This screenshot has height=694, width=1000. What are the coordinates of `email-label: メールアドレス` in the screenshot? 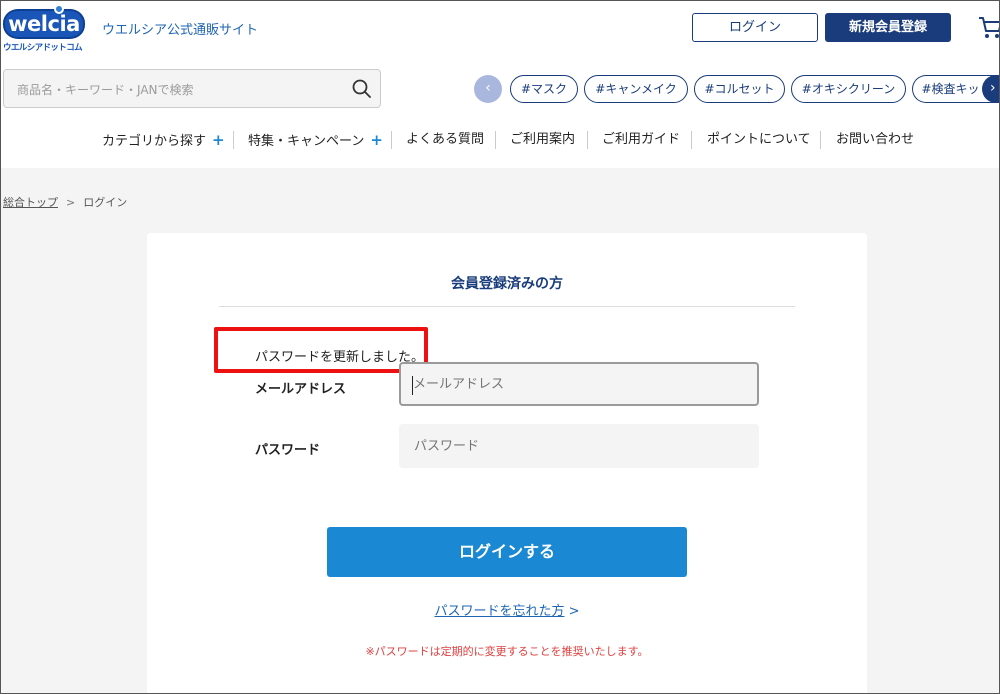 It's located at (301, 389).